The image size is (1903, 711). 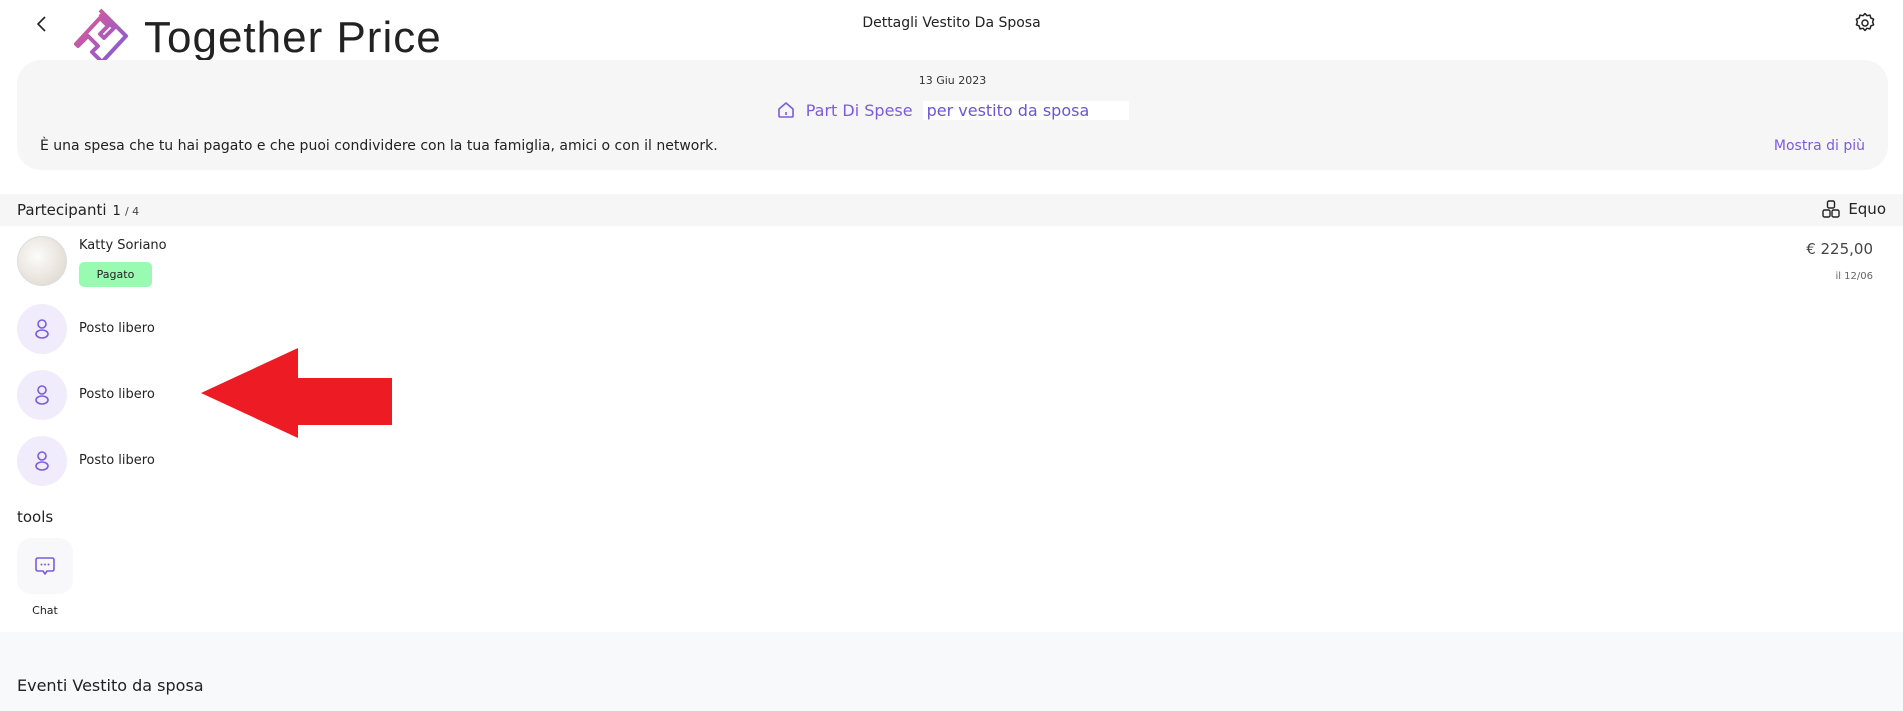 I want to click on gear-icon, so click(x=1865, y=22).